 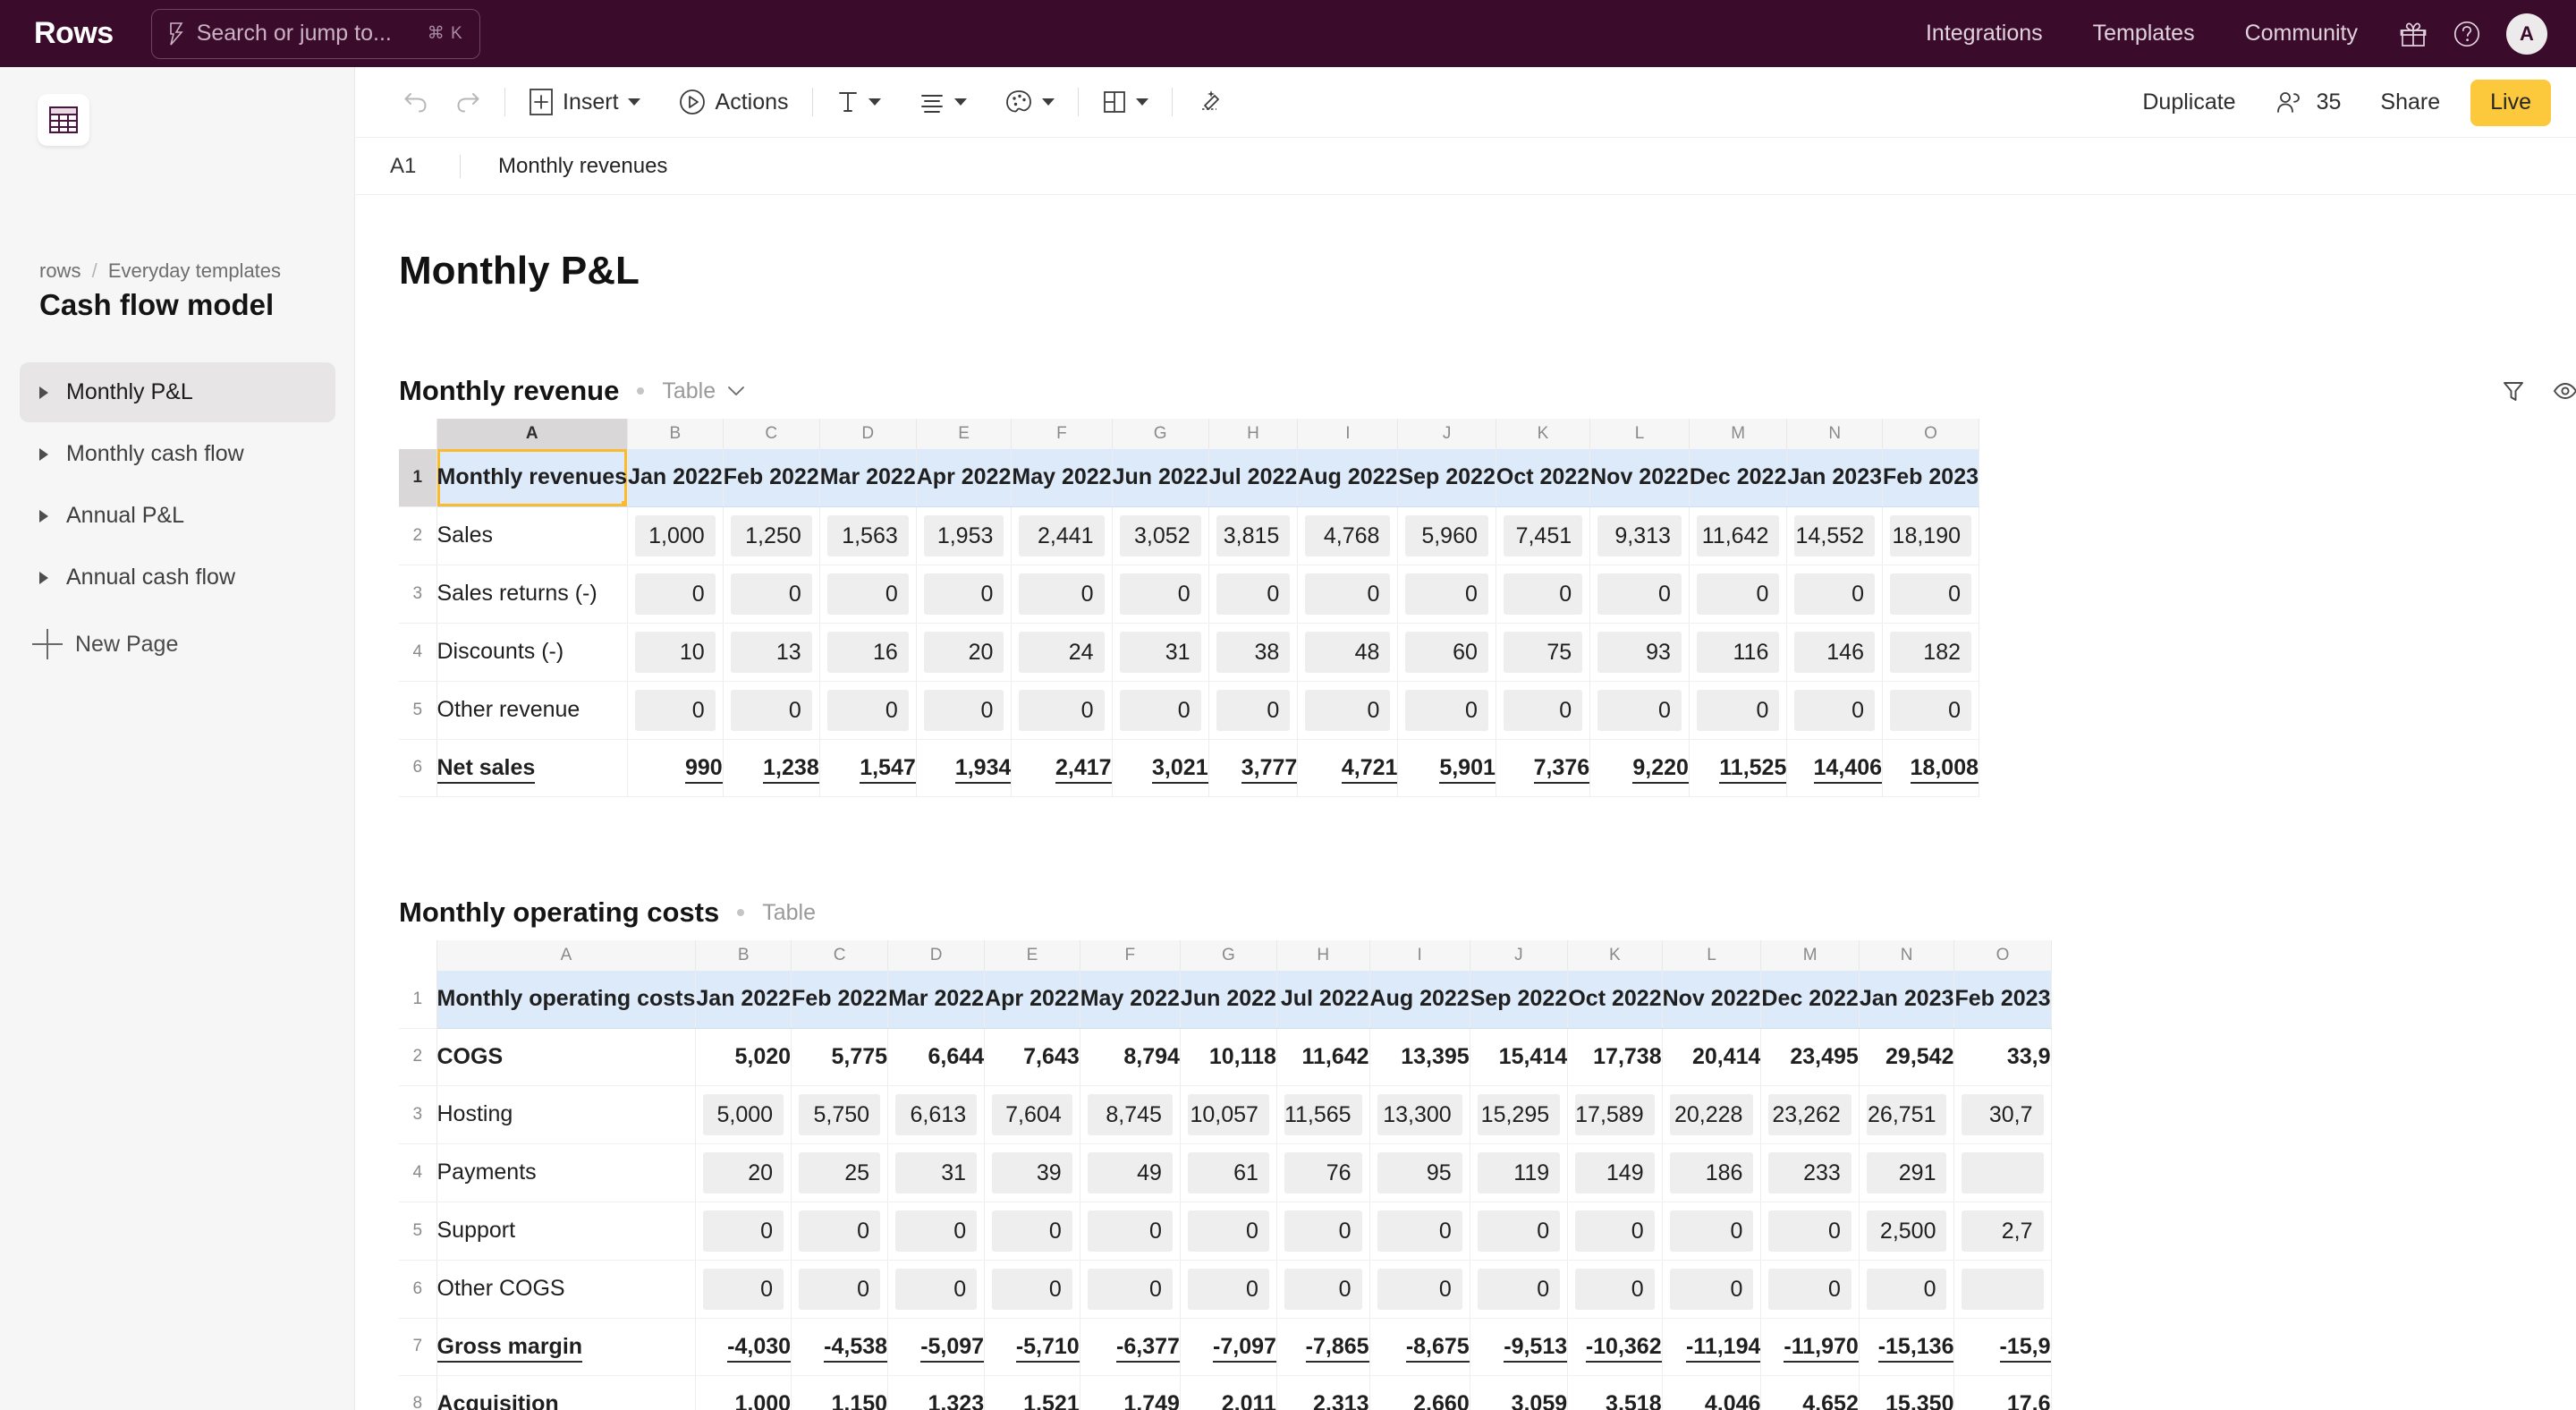 I want to click on cell-F8: 1,749, so click(x=1130, y=1393).